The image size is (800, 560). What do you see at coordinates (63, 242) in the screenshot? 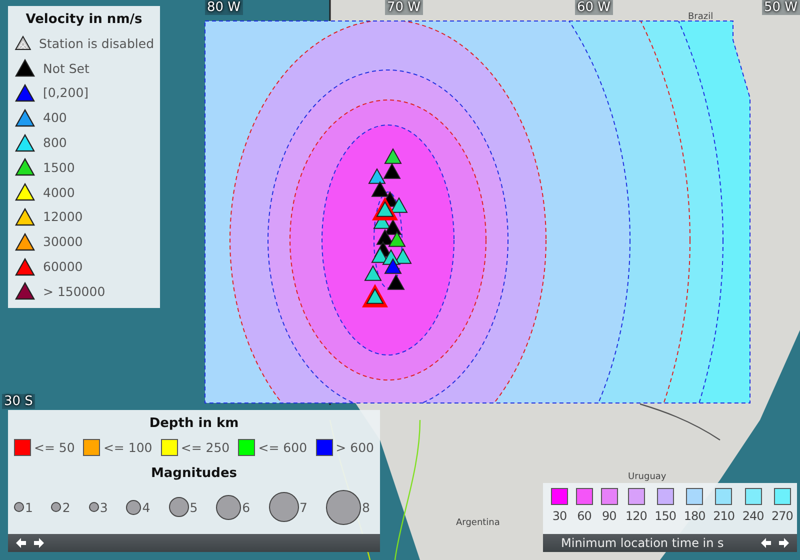
I see `legend-label: 30000` at bounding box center [63, 242].